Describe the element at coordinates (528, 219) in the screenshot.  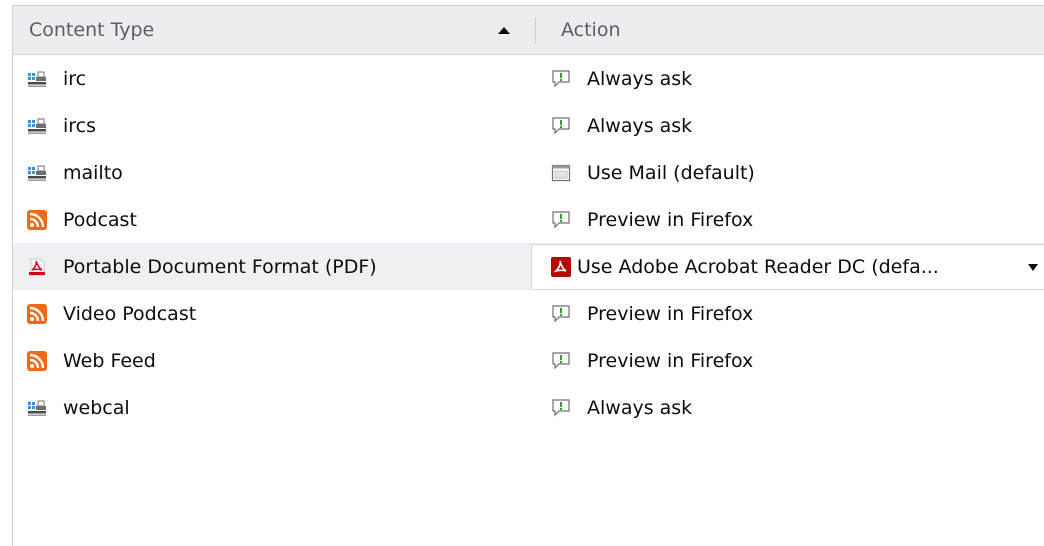
I see `table-row: Podcast Preview in Firefox` at that location.